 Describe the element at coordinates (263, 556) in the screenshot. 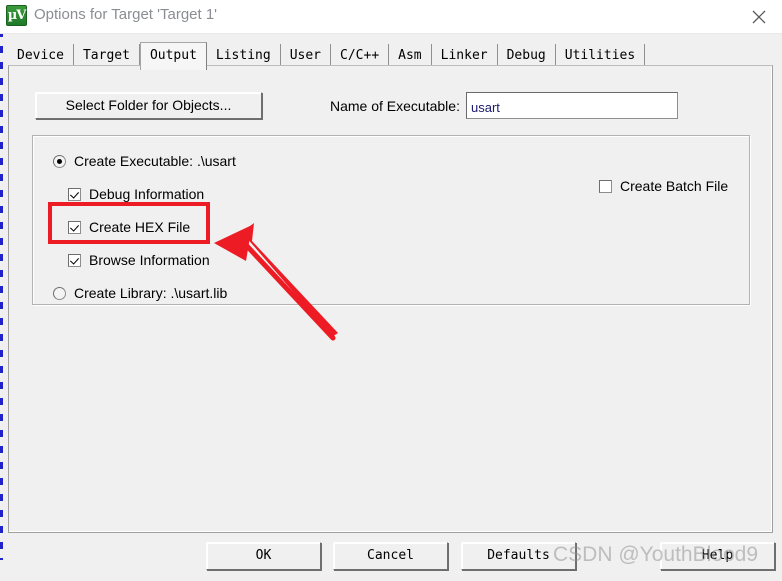

I see `ok-button: OK` at that location.